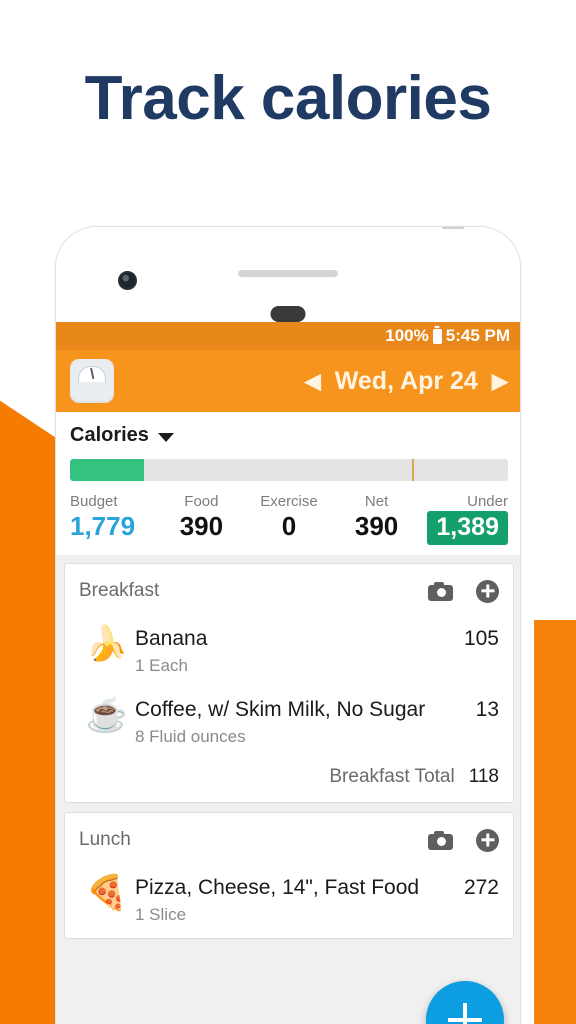 The width and height of the screenshot is (576, 1024). Describe the element at coordinates (407, 335) in the screenshot. I see `battery-percent-label: 100%` at that location.